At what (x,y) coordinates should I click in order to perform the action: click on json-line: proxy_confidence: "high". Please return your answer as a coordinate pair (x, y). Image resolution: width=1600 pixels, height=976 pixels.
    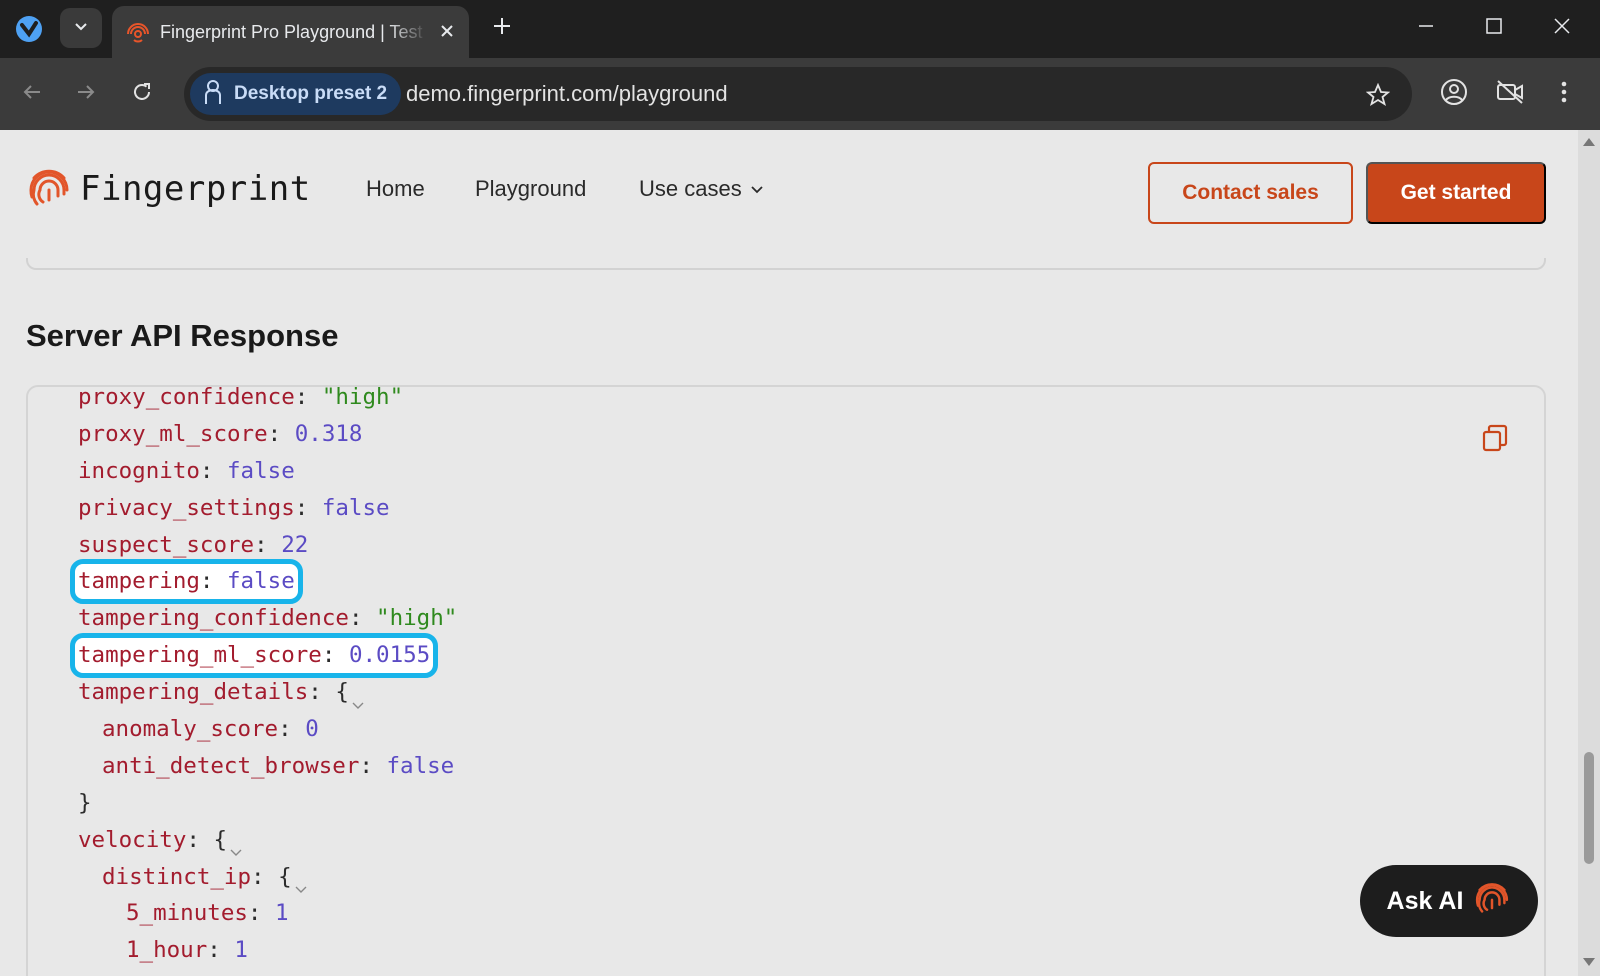
    Looking at the image, I should click on (241, 397).